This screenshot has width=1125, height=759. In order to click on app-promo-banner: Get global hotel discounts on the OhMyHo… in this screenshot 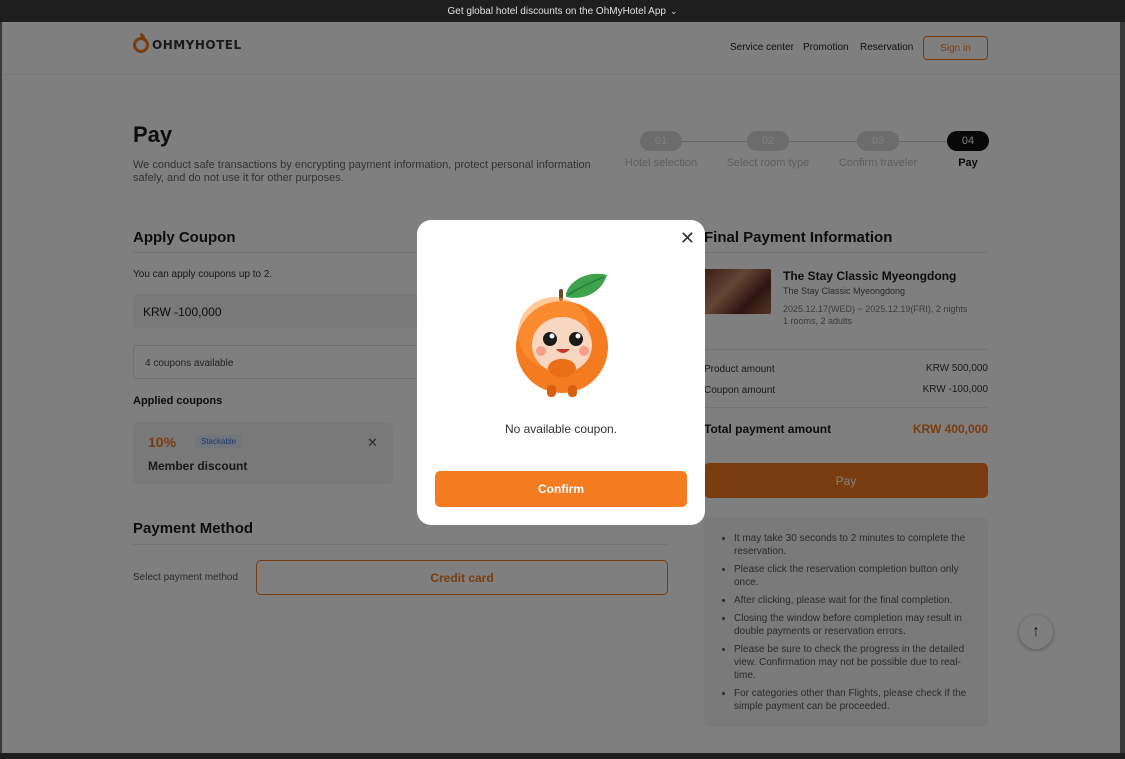, I will do `click(562, 11)`.